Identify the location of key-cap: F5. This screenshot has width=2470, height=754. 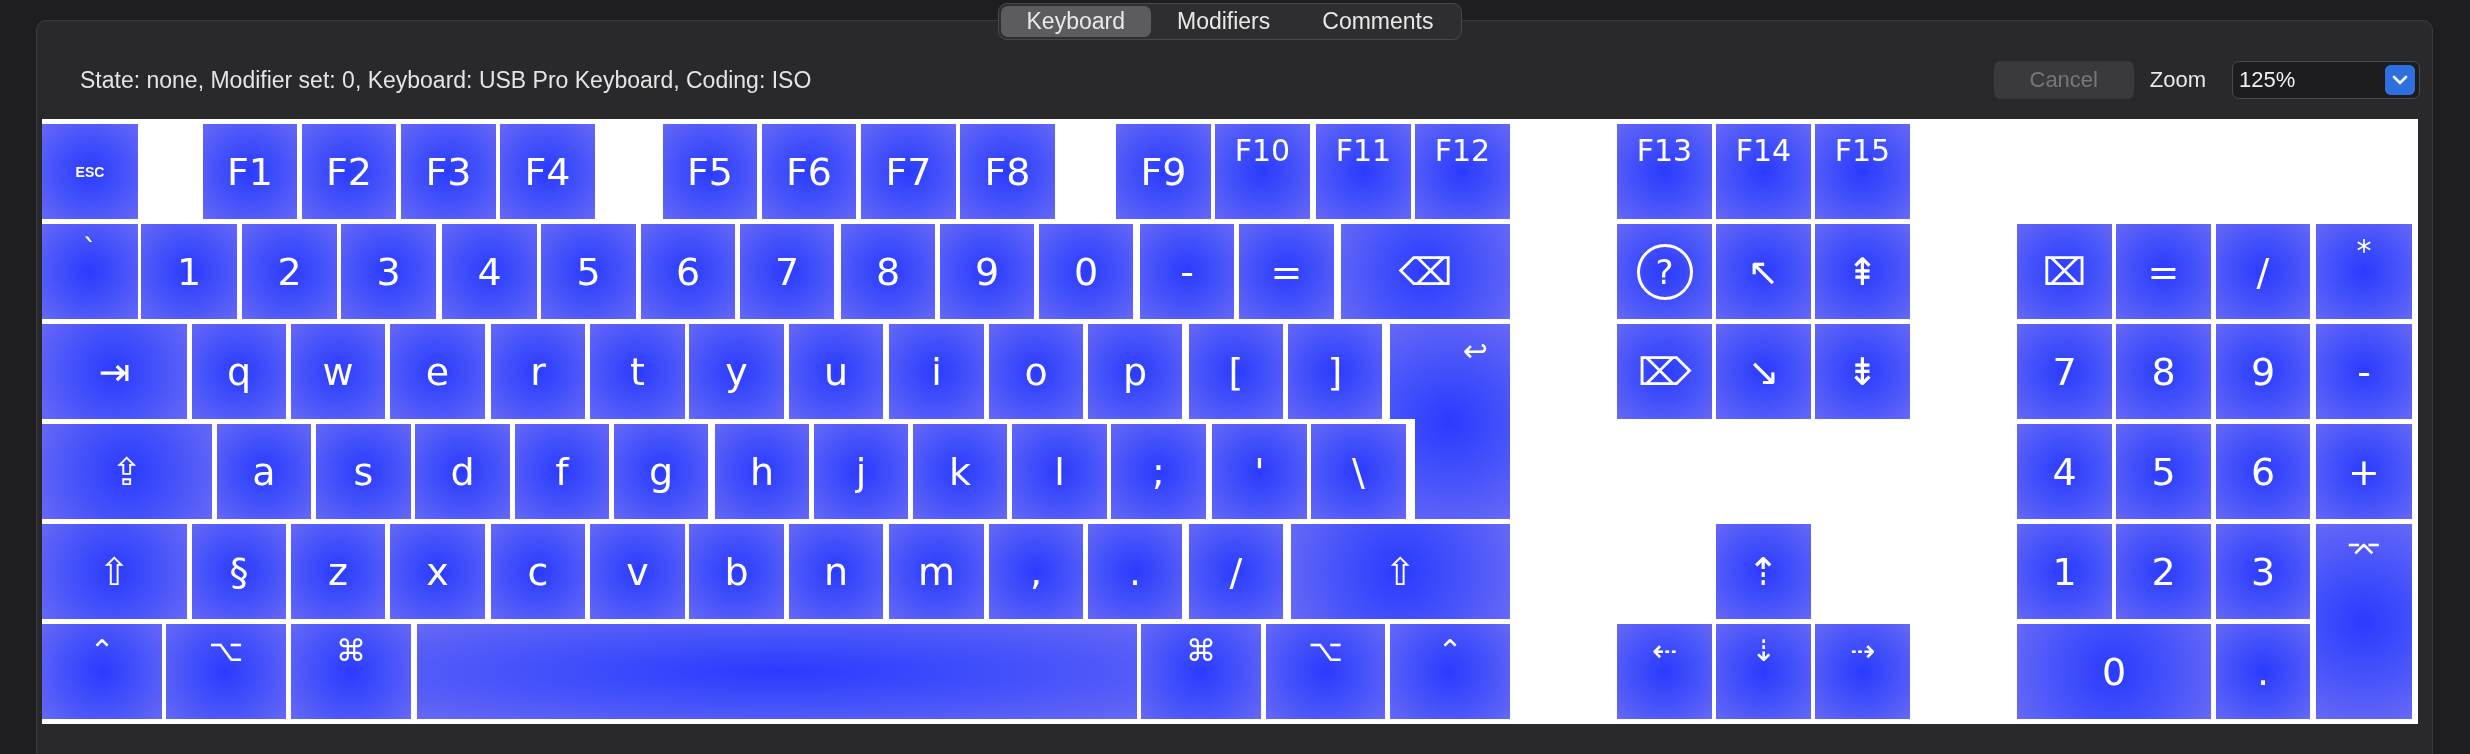
(710, 171).